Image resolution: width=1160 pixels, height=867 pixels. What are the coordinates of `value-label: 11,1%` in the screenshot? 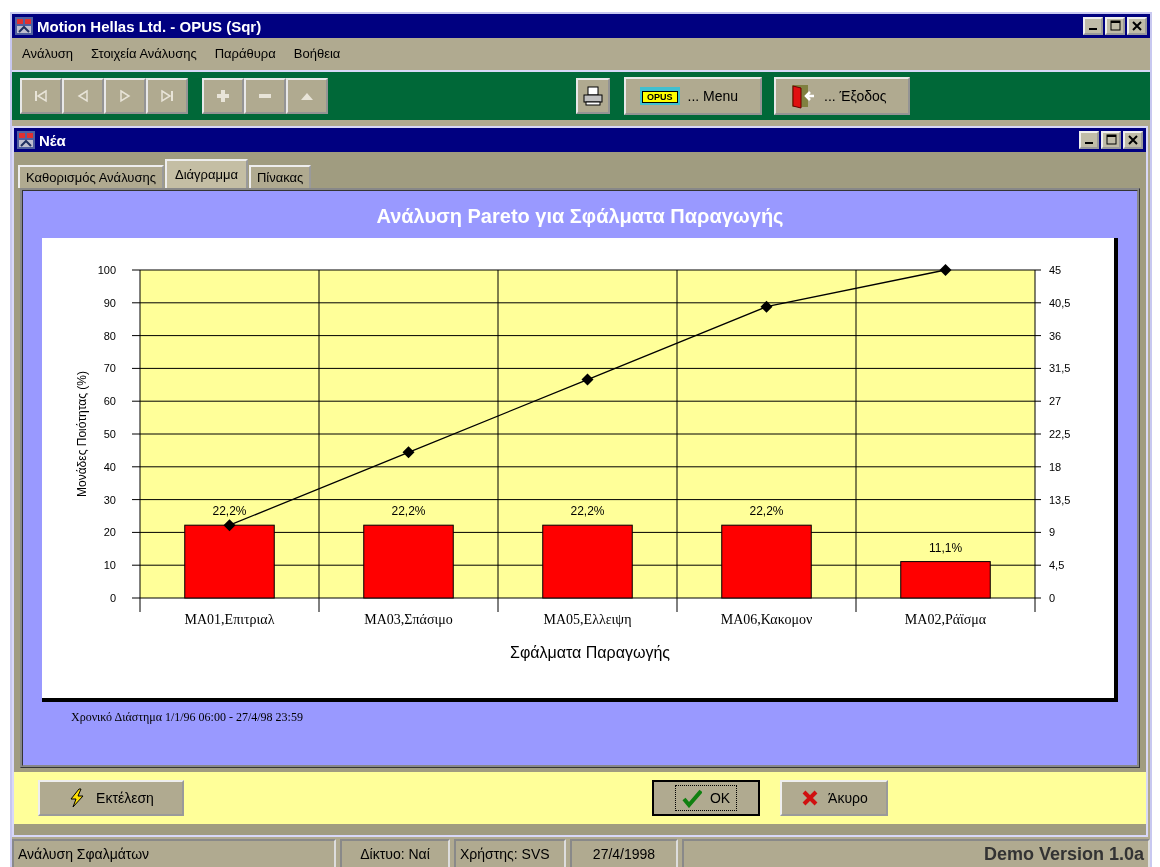 It's located at (945, 547).